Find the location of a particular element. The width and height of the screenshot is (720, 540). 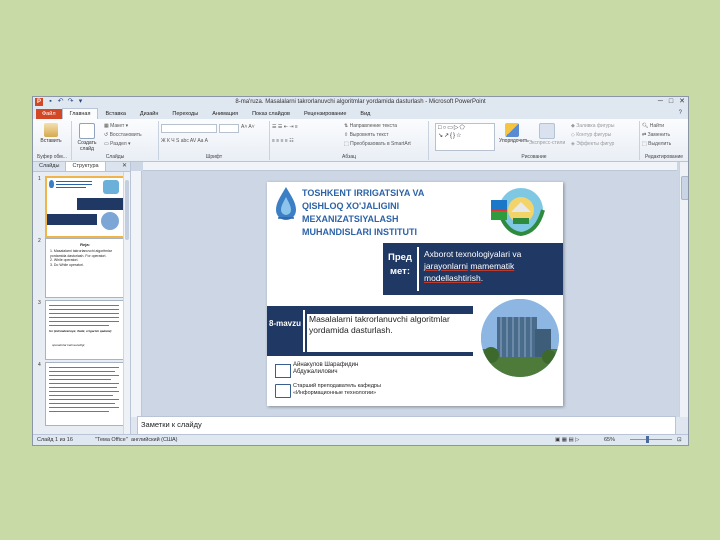

panel-tabs: Слайды Структура ✕ is located at coordinates (81, 167).